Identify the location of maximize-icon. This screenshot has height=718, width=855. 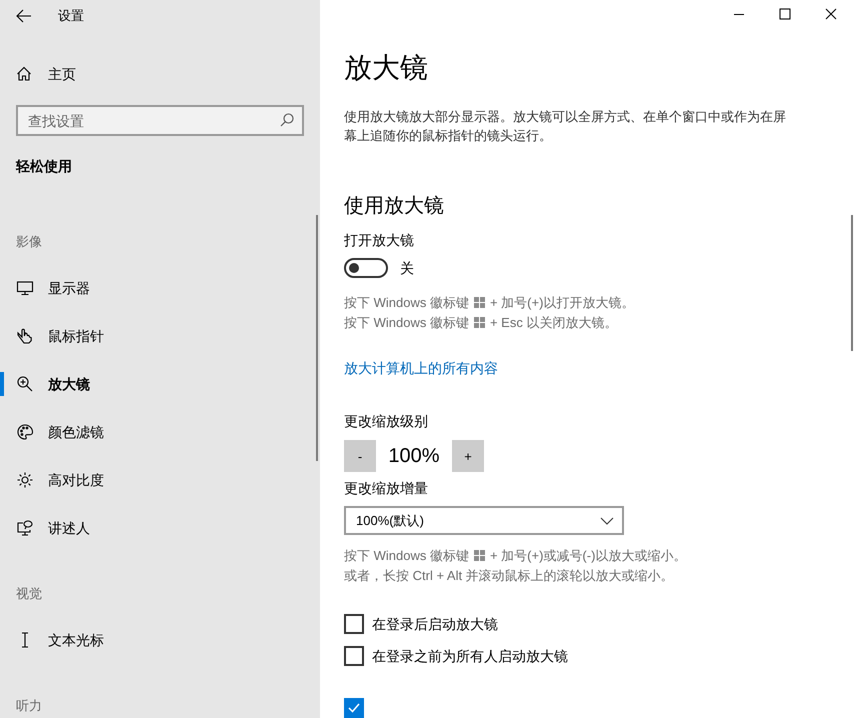
(785, 14).